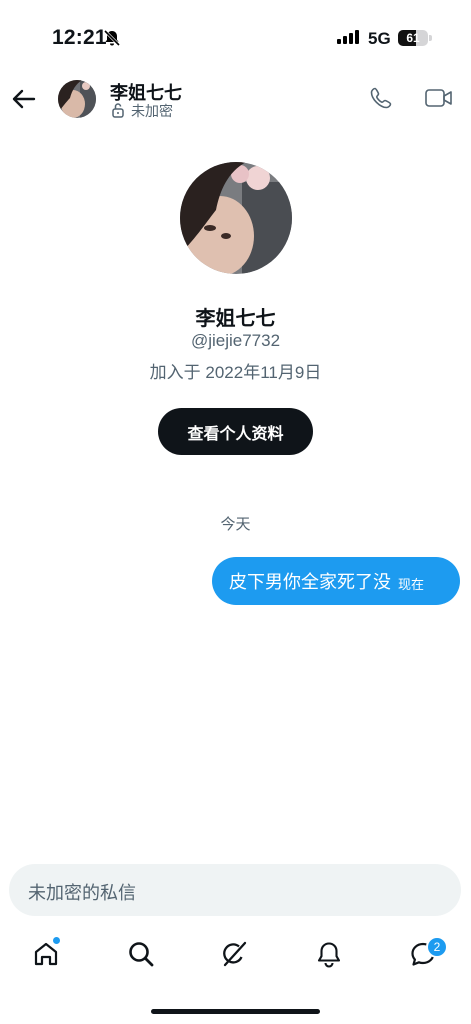 Image resolution: width=471 pixels, height=1024 pixels. What do you see at coordinates (329, 954) in the screenshot?
I see `notifications-bell-icon` at bounding box center [329, 954].